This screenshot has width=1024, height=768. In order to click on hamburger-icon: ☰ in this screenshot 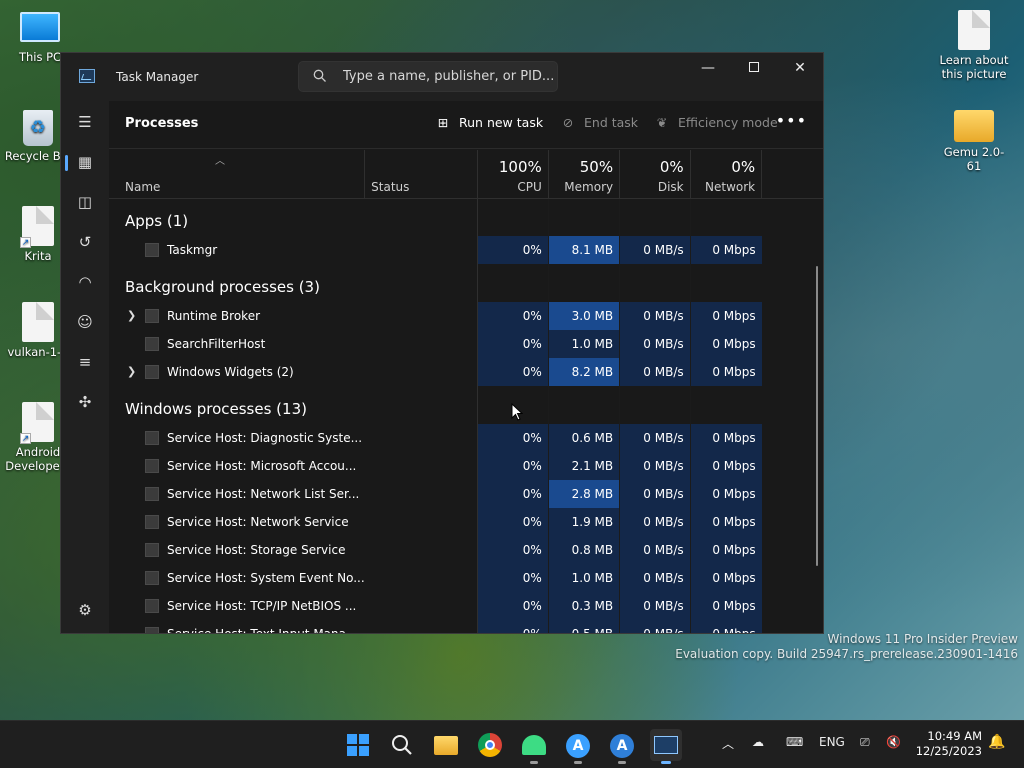, I will do `click(85, 122)`.